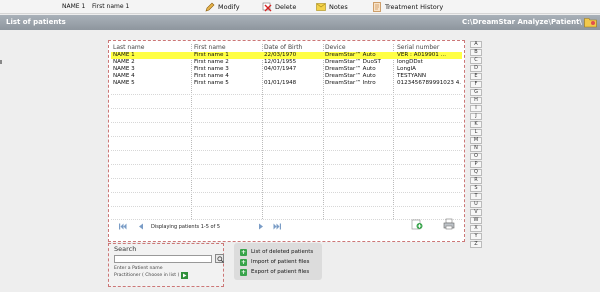 This screenshot has height=292, width=600. I want to click on letter-button: T, so click(476, 196).